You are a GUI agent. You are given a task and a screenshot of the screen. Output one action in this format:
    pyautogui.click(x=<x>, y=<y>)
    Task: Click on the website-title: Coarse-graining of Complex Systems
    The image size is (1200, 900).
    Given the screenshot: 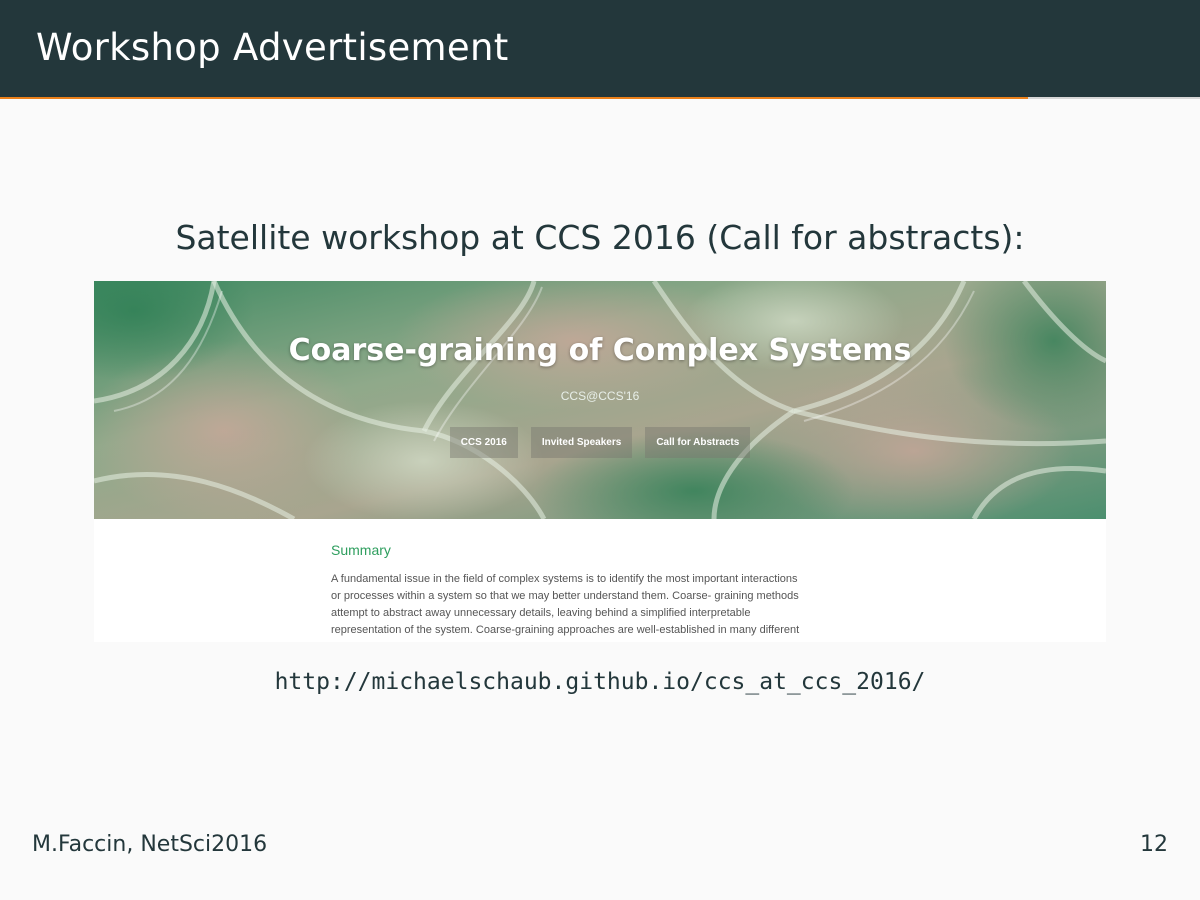 What is the action you would take?
    pyautogui.click(x=600, y=350)
    